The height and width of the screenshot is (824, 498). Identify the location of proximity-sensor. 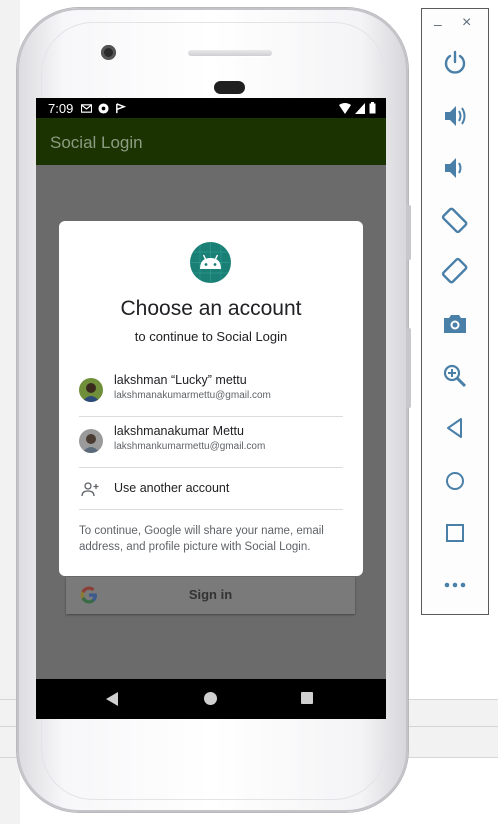
(229, 87).